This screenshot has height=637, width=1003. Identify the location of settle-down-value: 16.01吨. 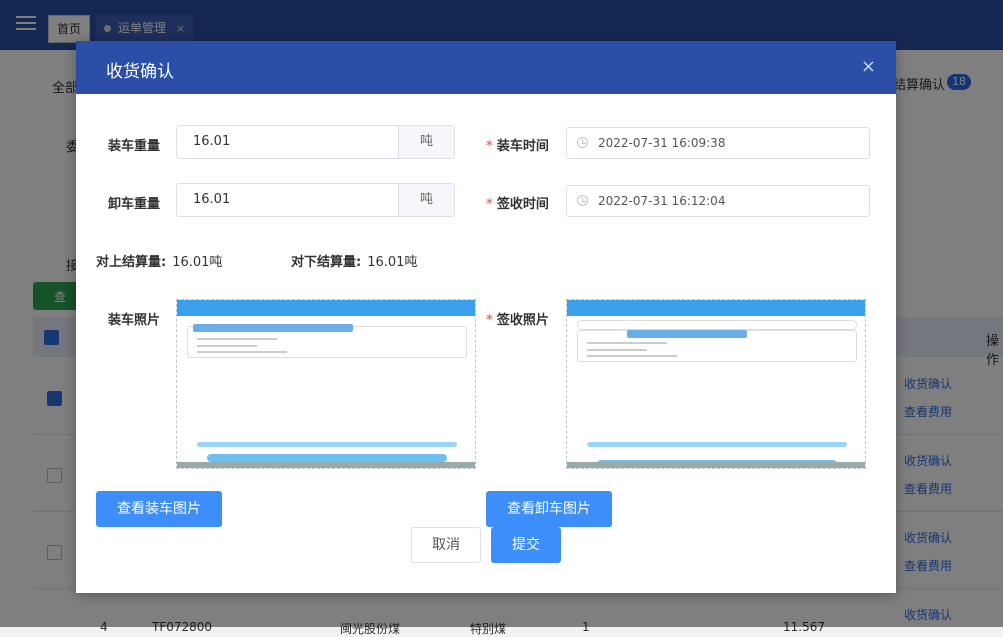
(392, 262).